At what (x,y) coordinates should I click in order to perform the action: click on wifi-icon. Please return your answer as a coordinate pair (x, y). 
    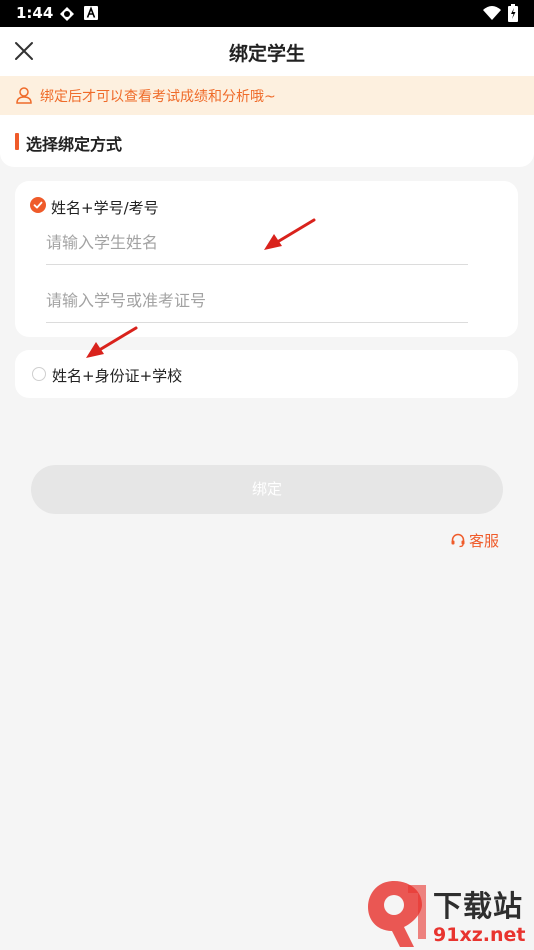
    Looking at the image, I should click on (492, 13).